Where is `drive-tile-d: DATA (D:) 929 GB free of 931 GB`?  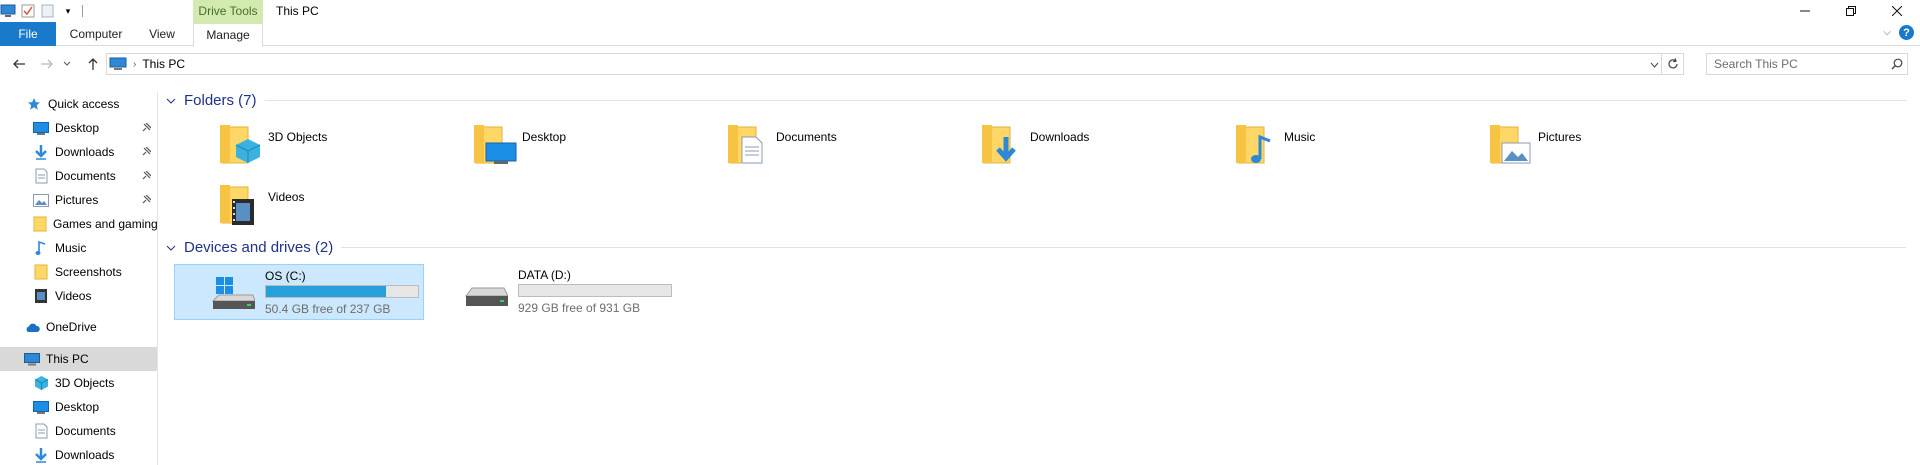
drive-tile-d: DATA (D:) 929 GB free of 931 GB is located at coordinates (553, 292).